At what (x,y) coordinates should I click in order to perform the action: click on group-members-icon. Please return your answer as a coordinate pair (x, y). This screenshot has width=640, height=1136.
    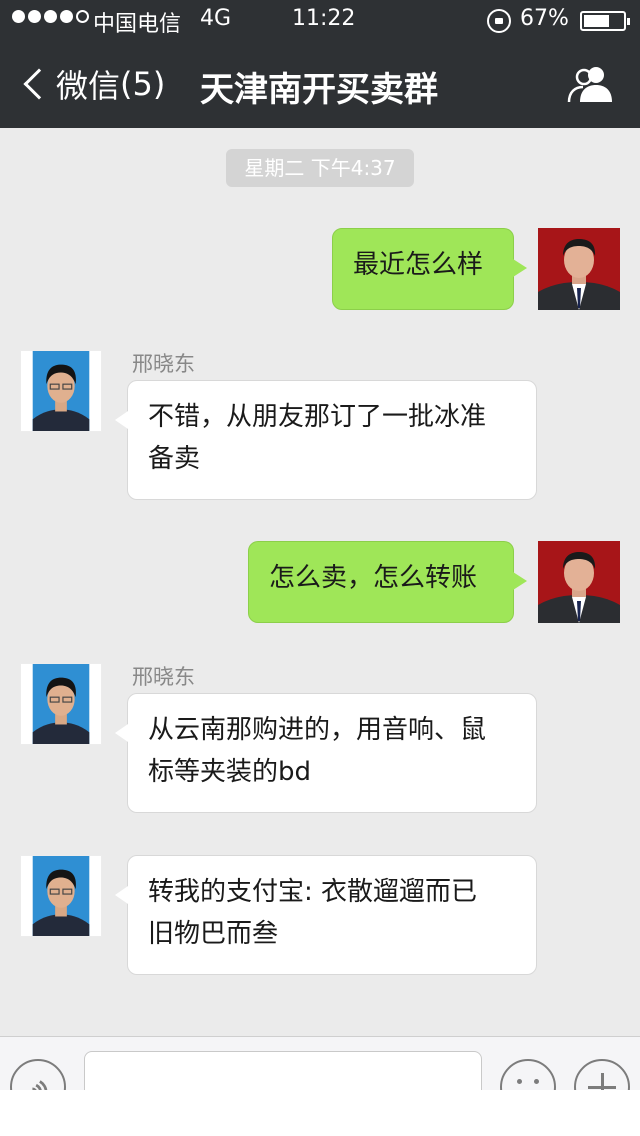
    Looking at the image, I should click on (591, 84).